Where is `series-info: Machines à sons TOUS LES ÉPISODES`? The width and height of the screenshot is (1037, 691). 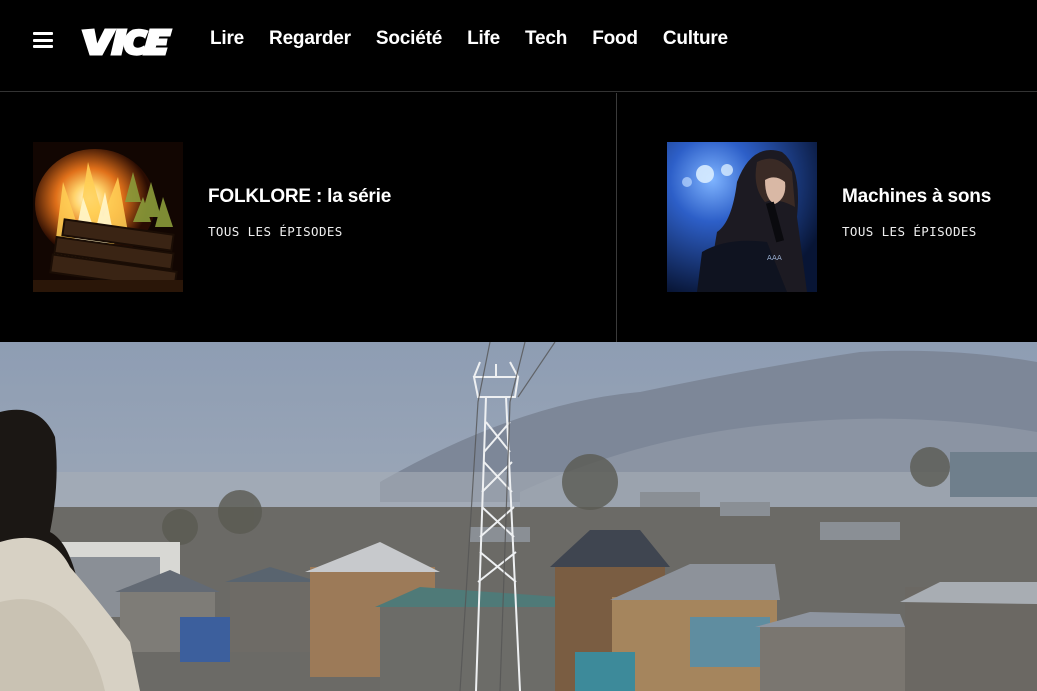 series-info: Machines à sons TOUS LES ÉPISODES is located at coordinates (916, 217).